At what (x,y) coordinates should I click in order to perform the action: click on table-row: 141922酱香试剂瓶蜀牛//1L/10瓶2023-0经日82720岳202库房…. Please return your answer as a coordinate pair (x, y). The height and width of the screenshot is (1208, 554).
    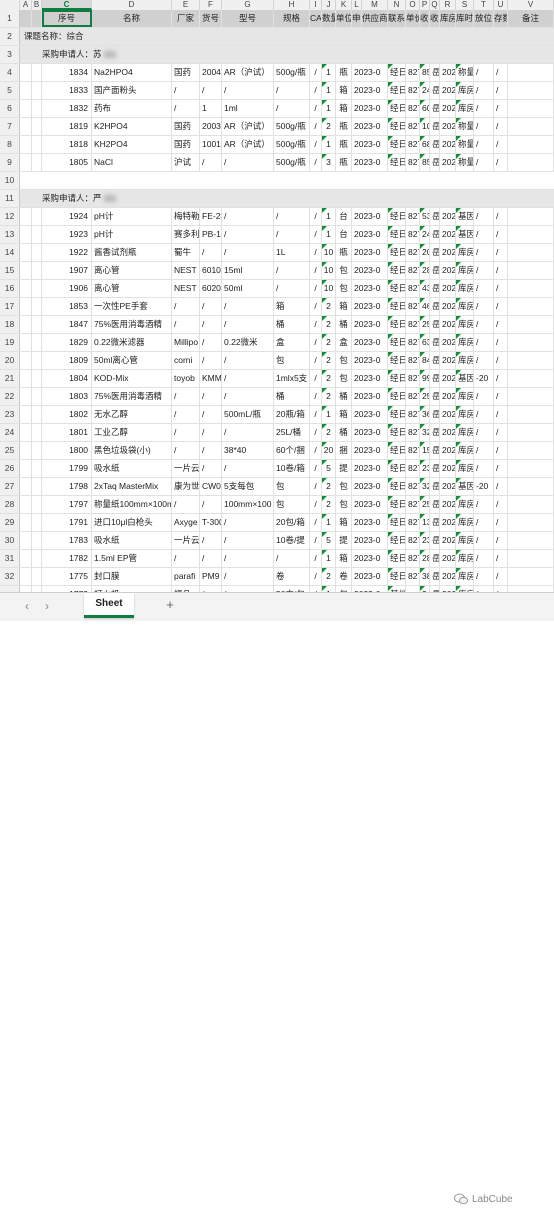
    Looking at the image, I should click on (277, 253).